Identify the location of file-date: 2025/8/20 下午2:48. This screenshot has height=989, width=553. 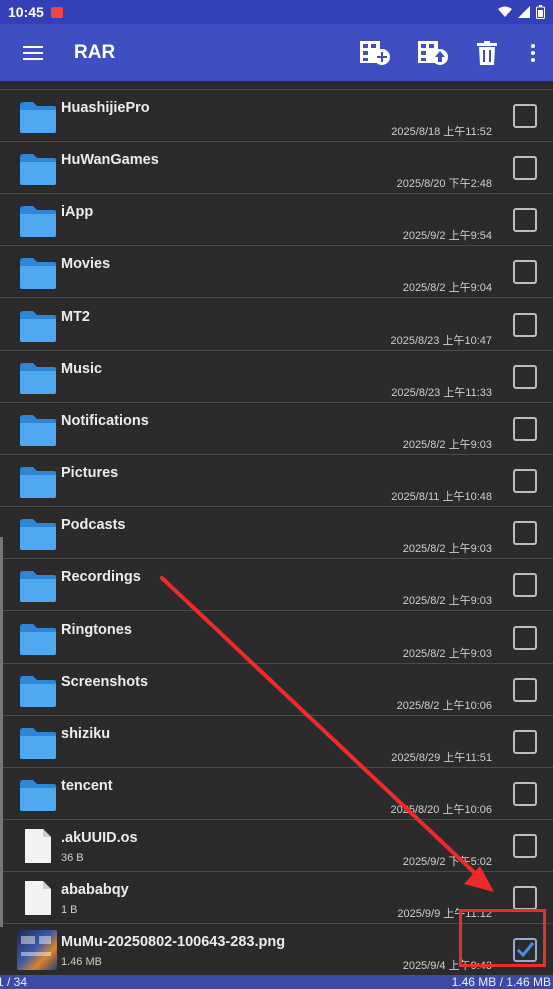
(444, 184).